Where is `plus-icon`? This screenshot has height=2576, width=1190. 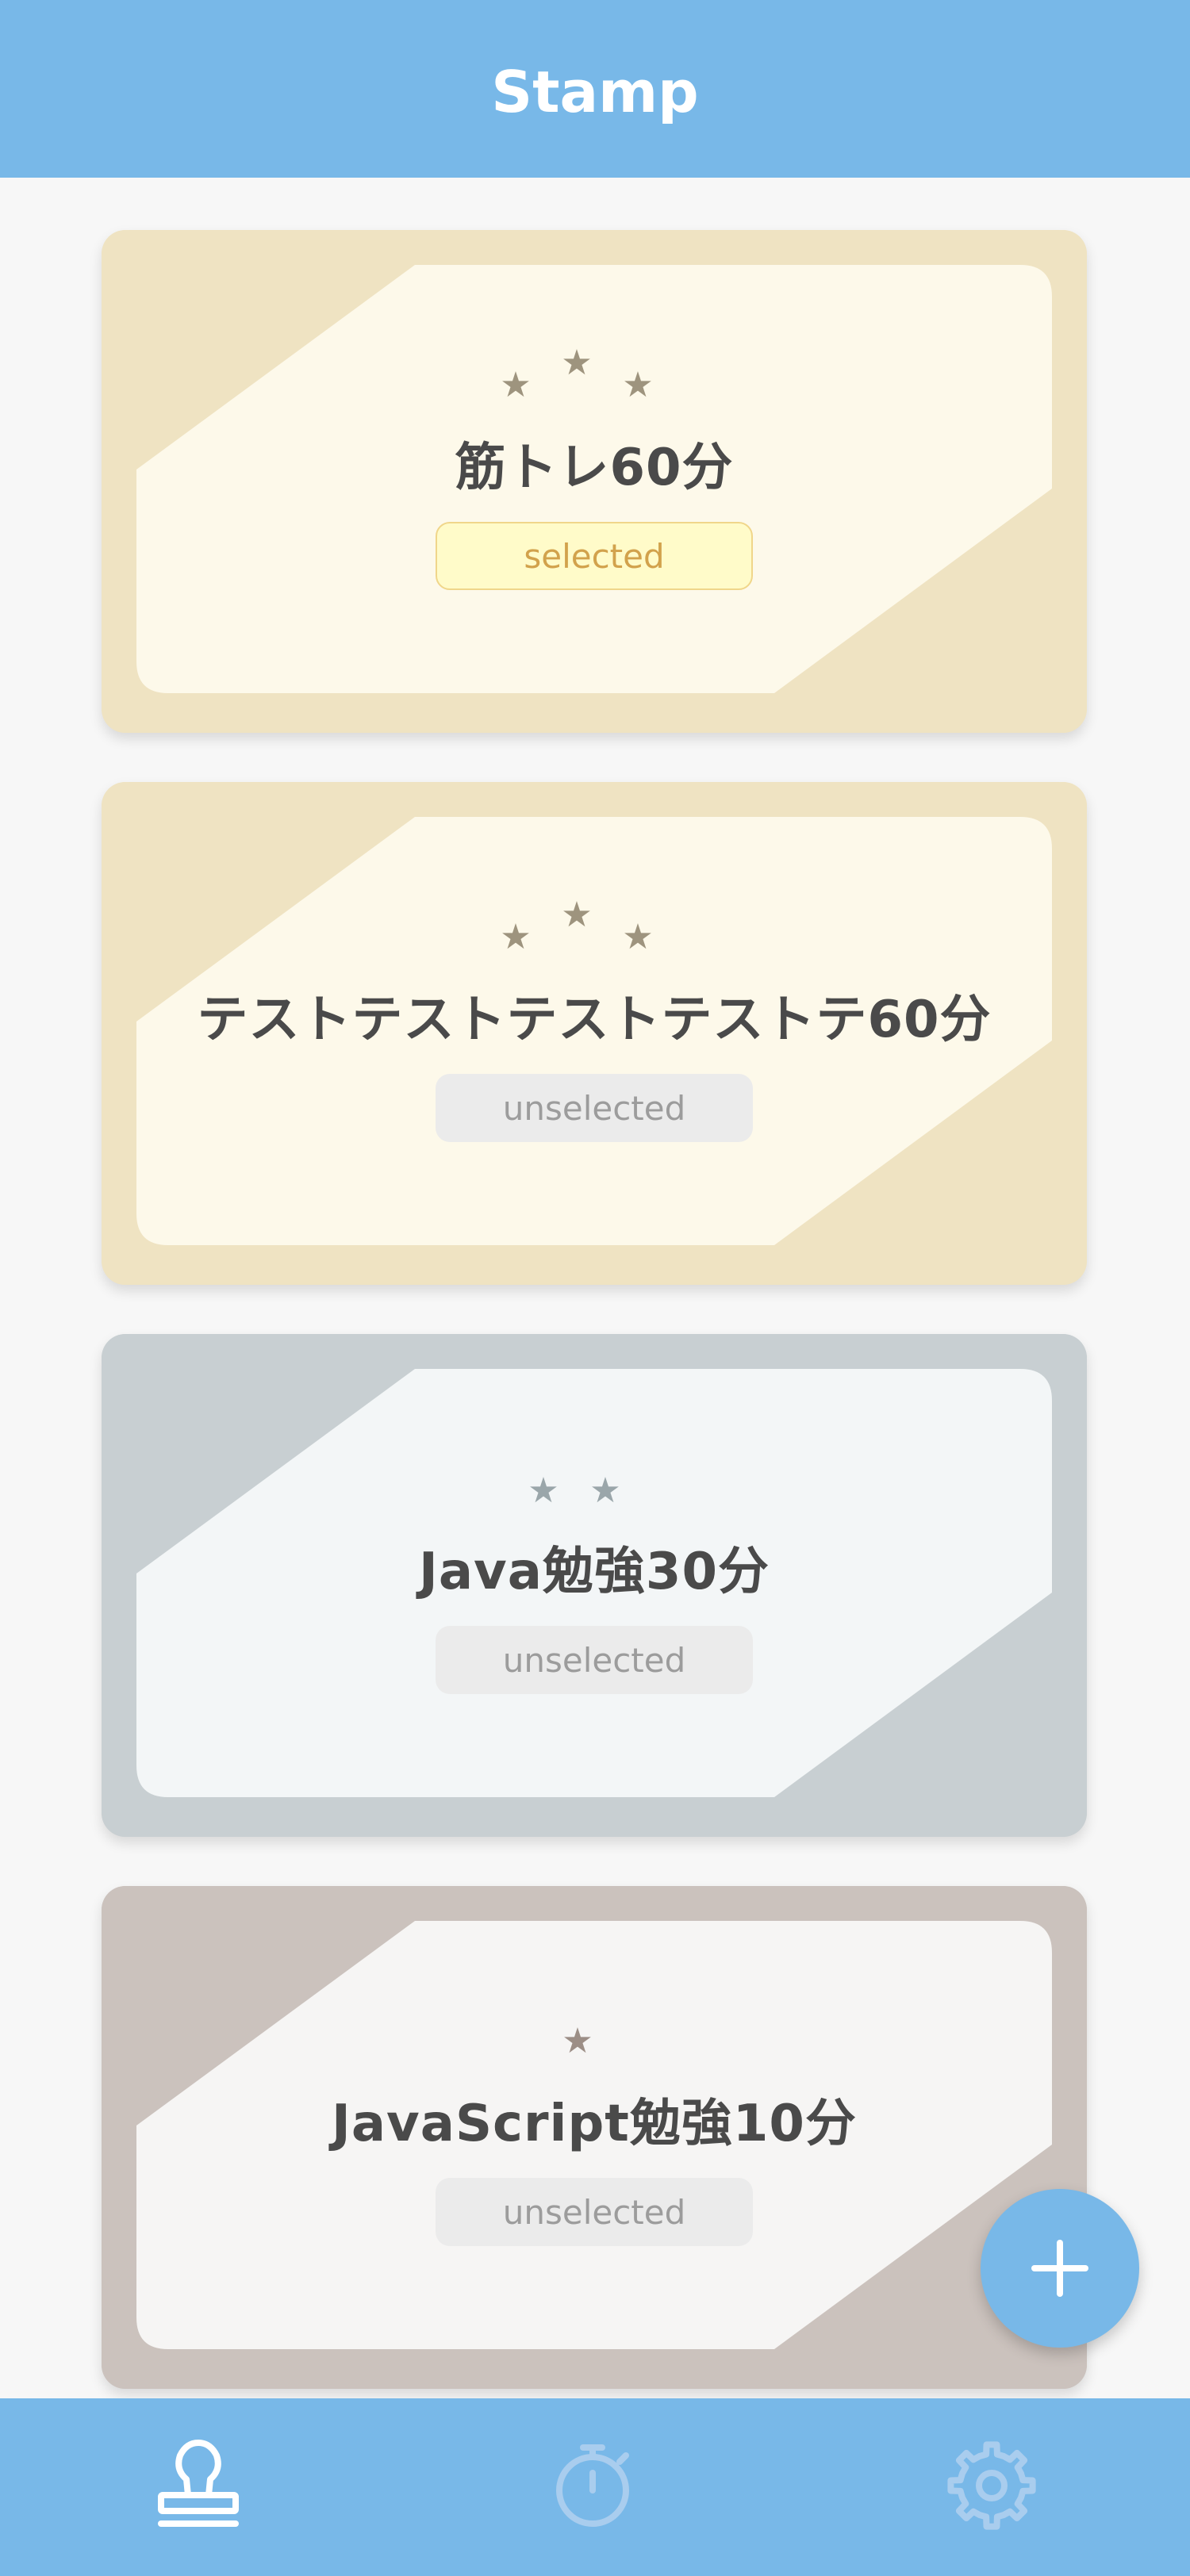
plus-icon is located at coordinates (1059, 2269).